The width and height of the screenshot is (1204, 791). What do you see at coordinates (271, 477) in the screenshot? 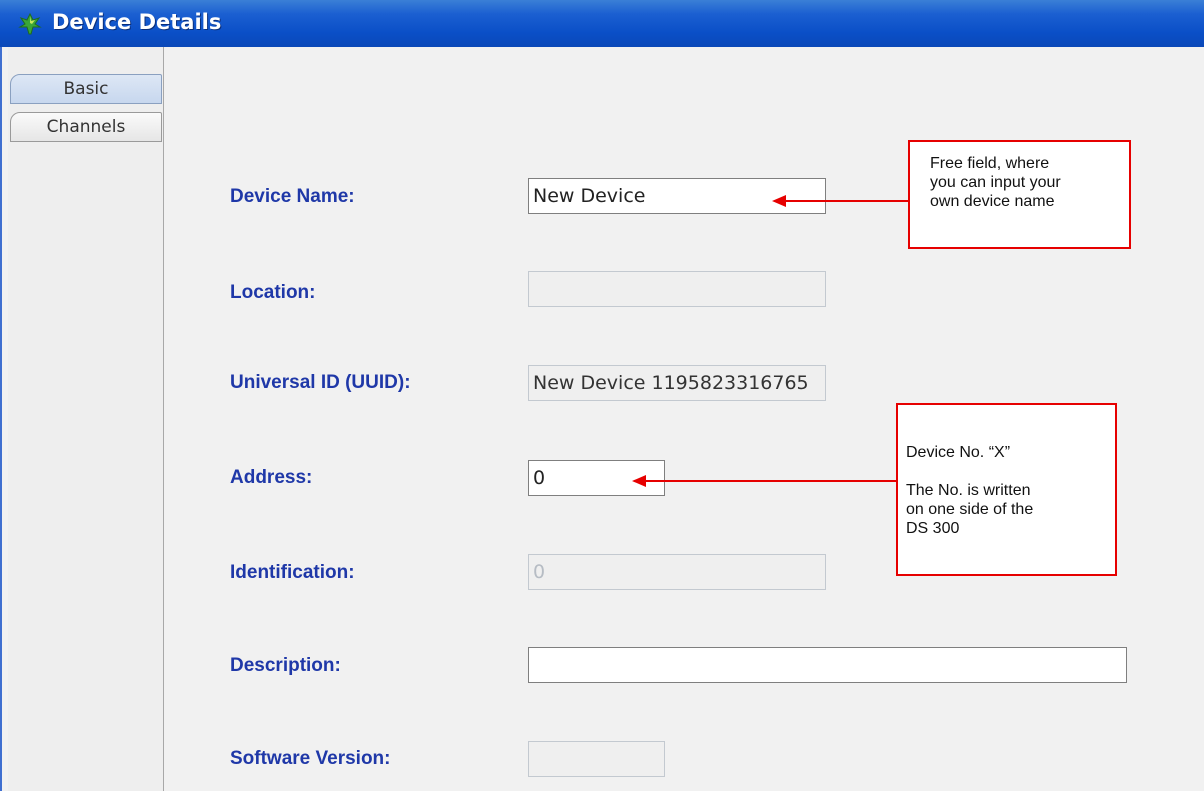
I see `address-label: Address:` at bounding box center [271, 477].